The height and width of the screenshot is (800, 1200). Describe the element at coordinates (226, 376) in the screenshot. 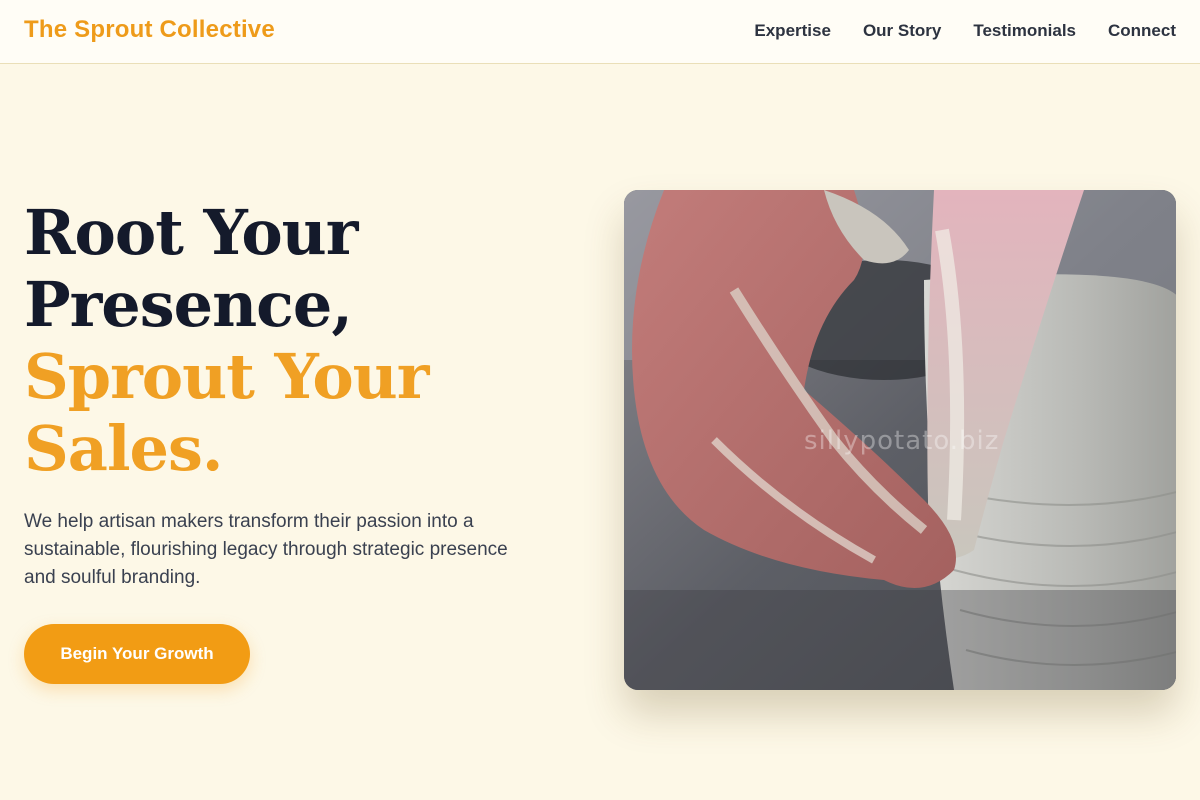

I see `hero-title-accent-line-1: Sprout Your` at that location.